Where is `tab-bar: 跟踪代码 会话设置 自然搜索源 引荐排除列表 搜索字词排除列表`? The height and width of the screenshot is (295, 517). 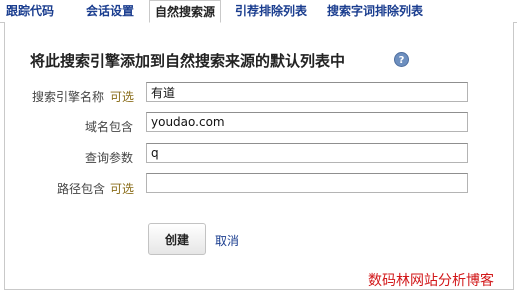
tab-bar: 跟踪代码 会话设置 自然搜索源 引荐排除列表 搜索字词排除列表 is located at coordinates (258, 11).